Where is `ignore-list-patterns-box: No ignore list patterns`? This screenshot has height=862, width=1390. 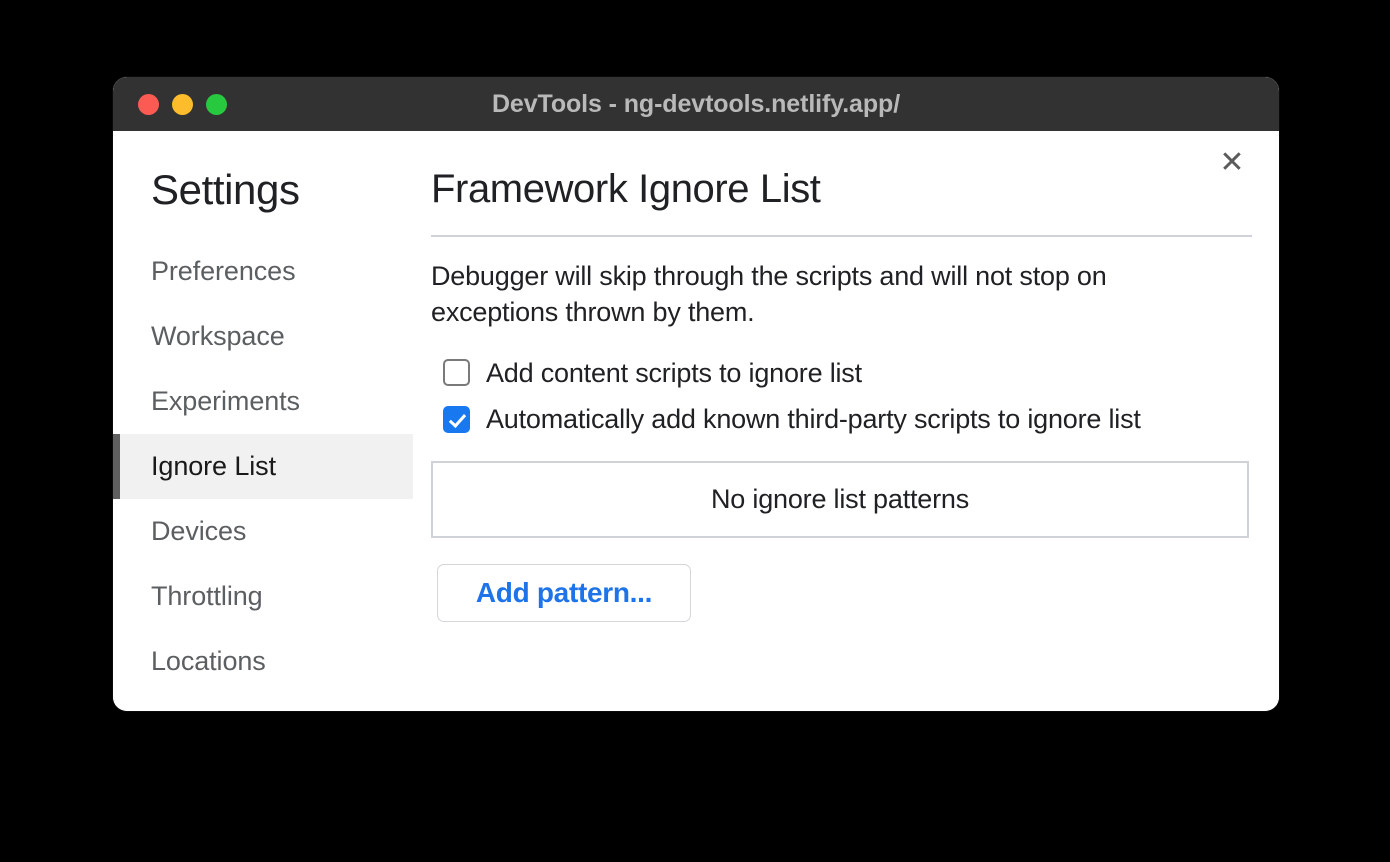 ignore-list-patterns-box: No ignore list patterns is located at coordinates (840, 499).